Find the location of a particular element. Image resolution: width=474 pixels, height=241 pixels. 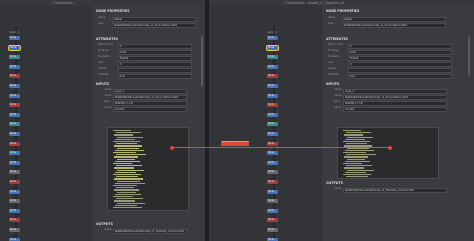

attribute-label: Tparams is located at coordinates (104, 56).